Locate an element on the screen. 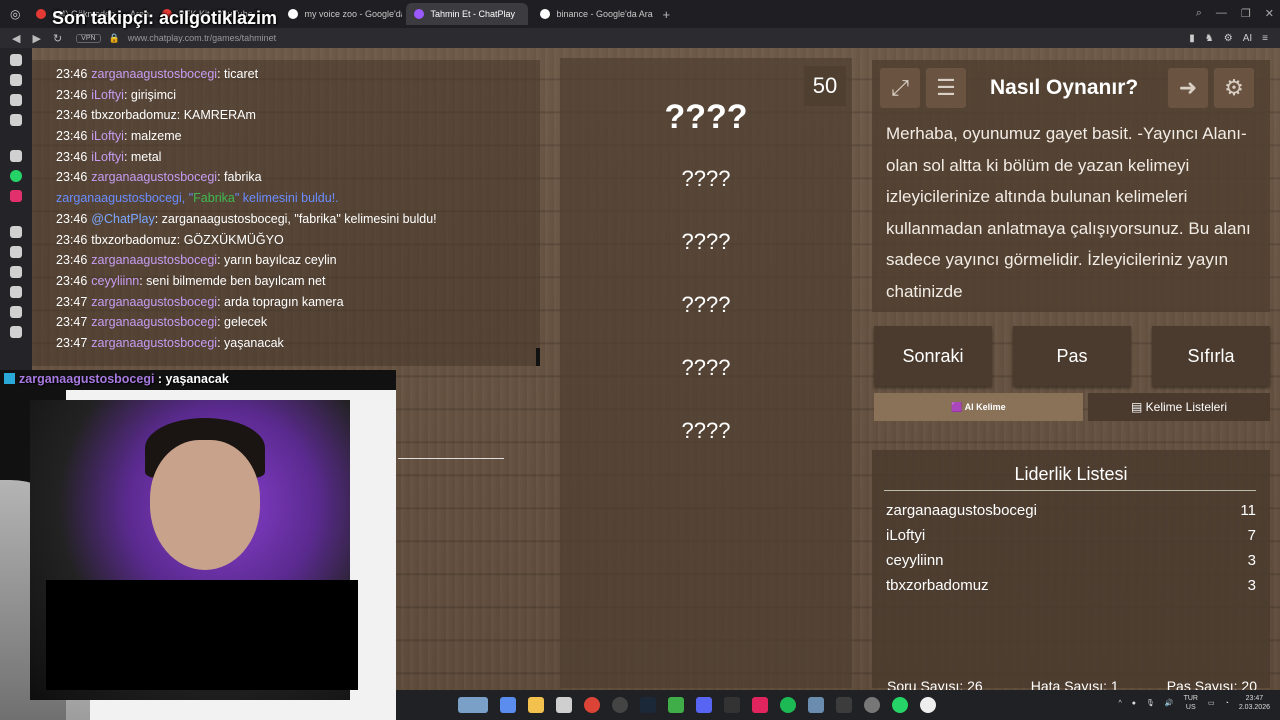  sidebar-whatsapp-icon is located at coordinates (16, 176).